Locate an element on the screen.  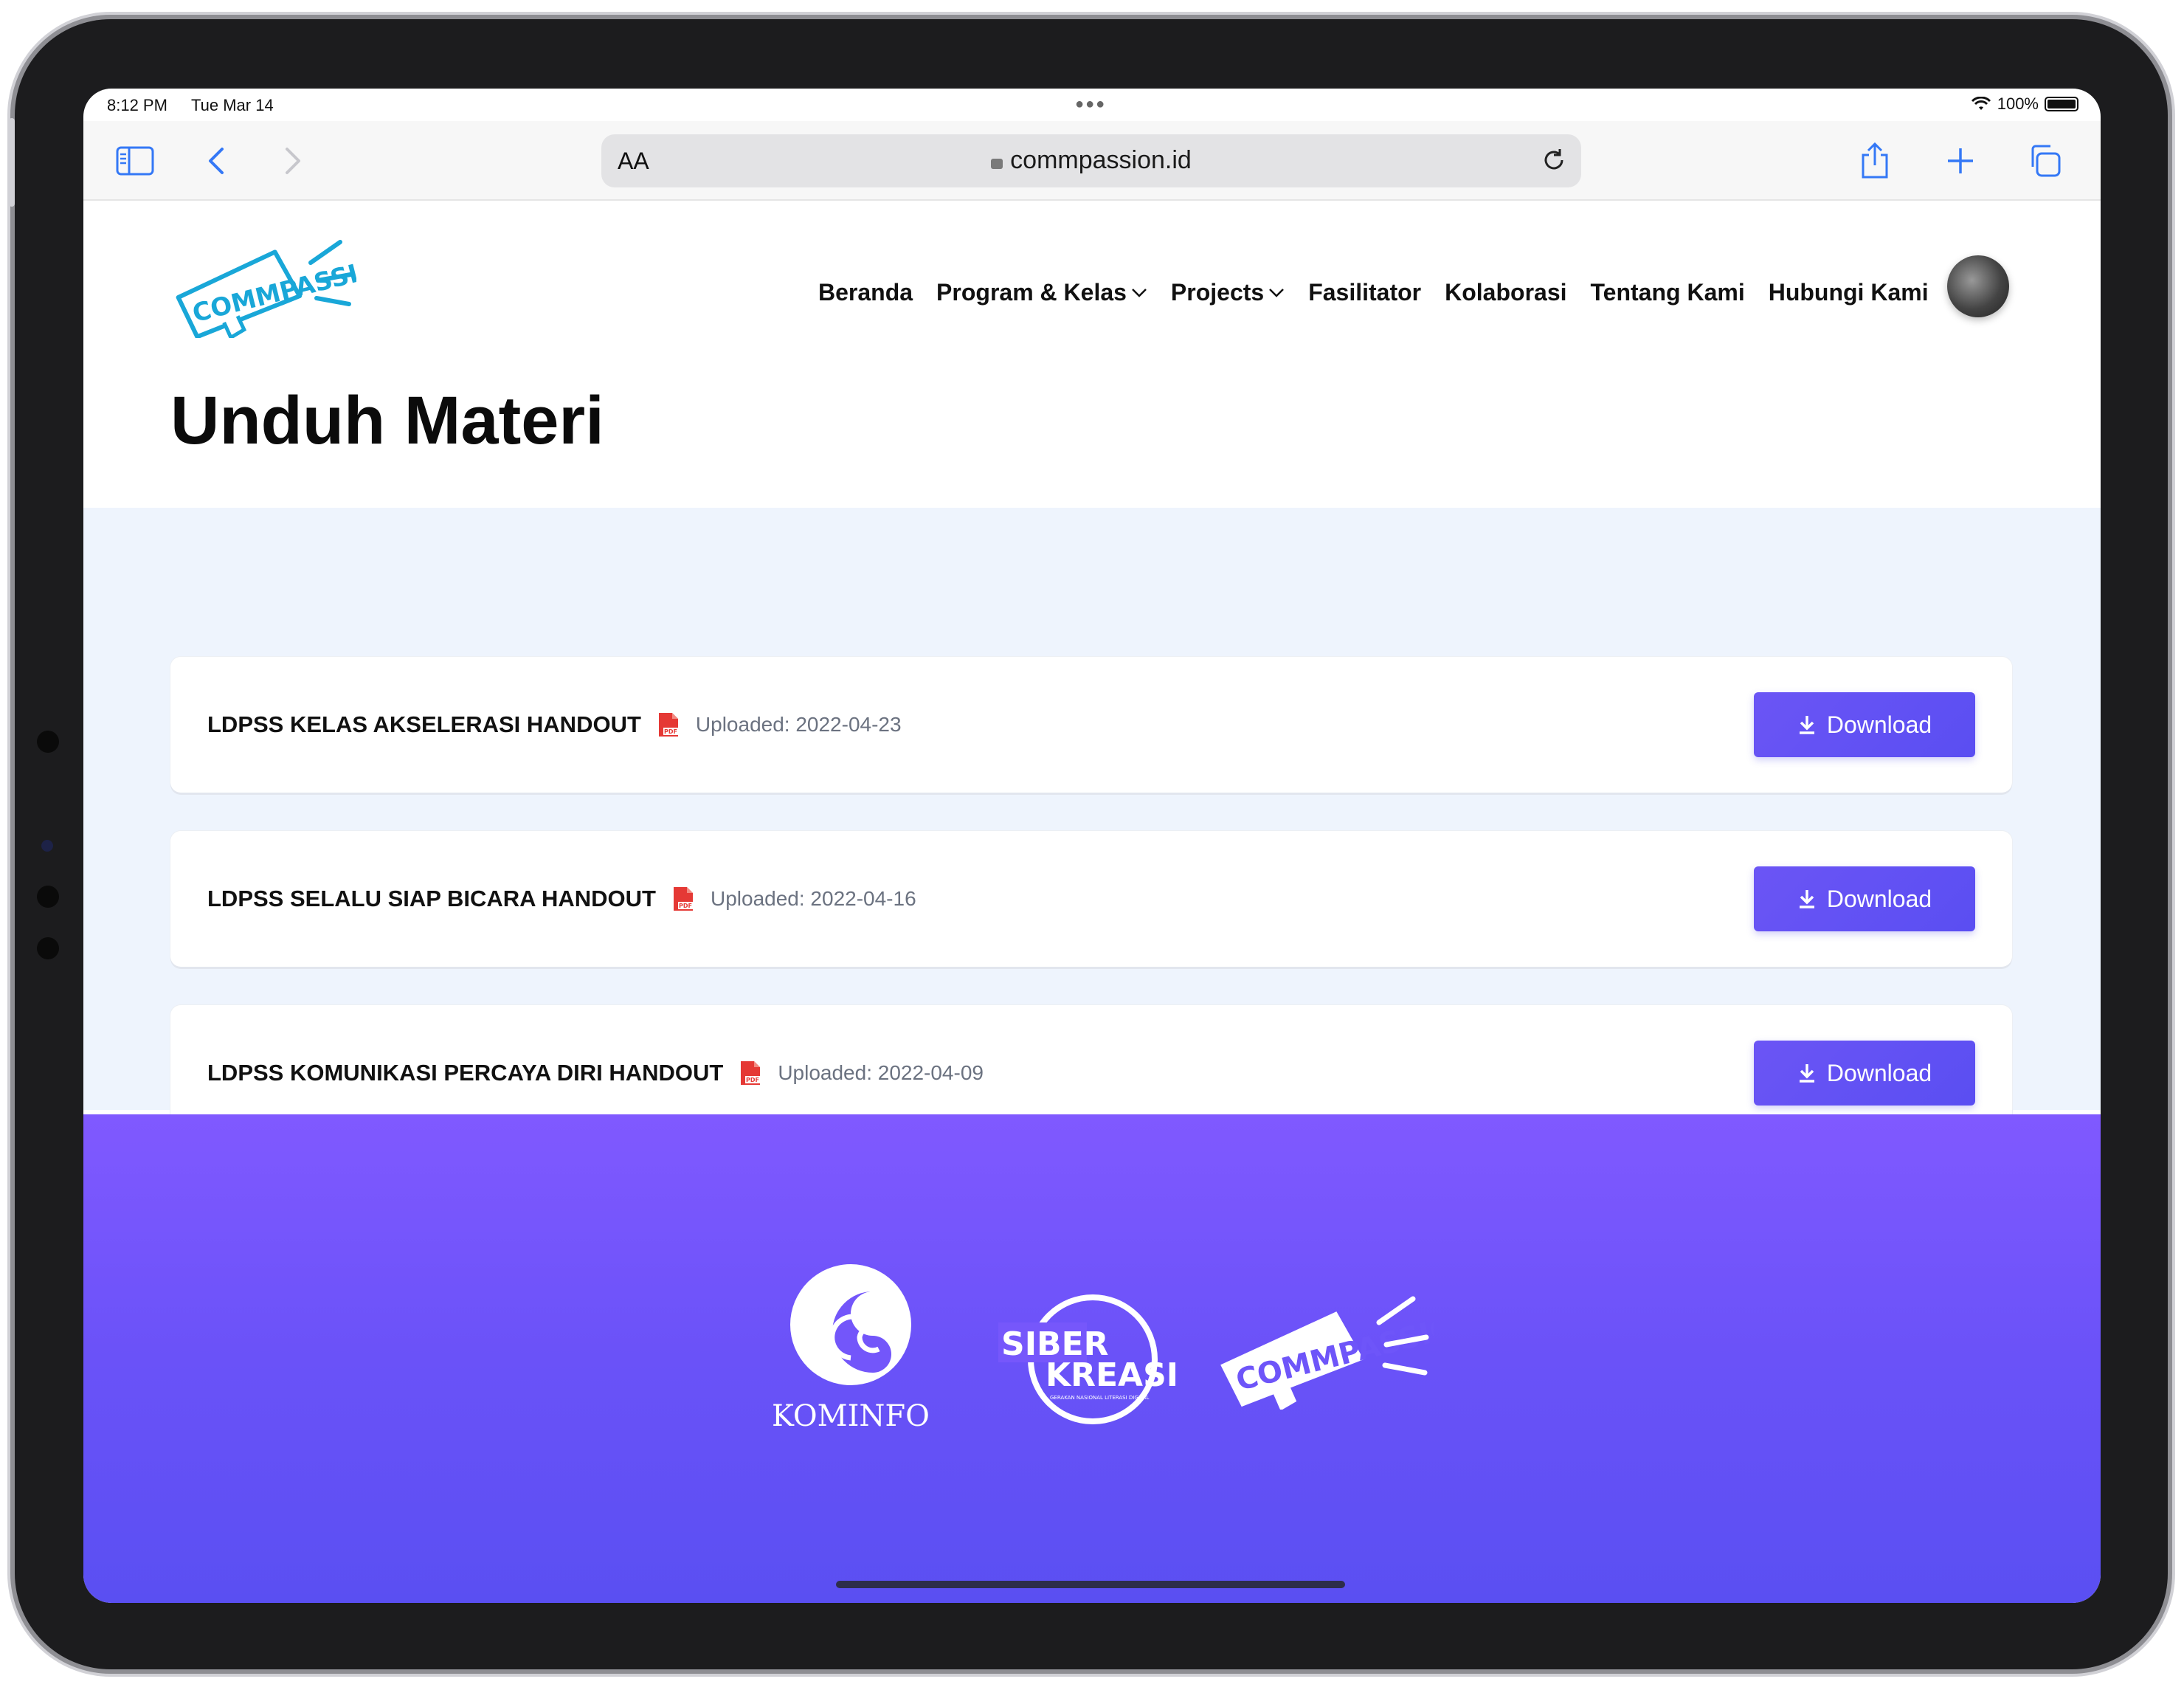
status-bar: 8:12 PM Tue Mar 14 ●●● 100% is located at coordinates (1092, 105).